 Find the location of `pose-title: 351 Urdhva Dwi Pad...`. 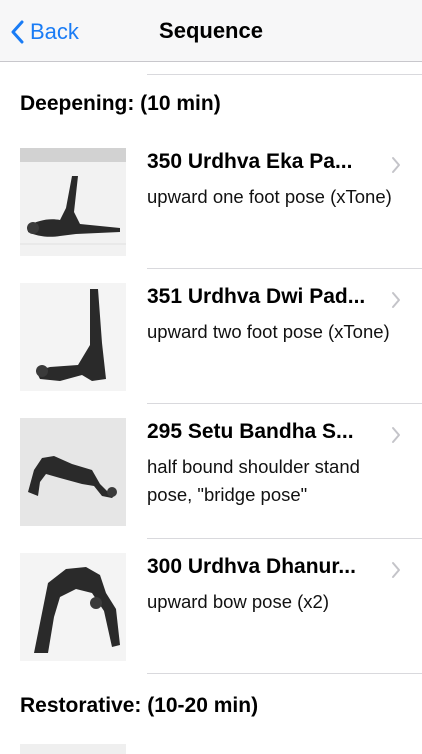

pose-title: 351 Urdhva Dwi Pad... is located at coordinates (256, 296).